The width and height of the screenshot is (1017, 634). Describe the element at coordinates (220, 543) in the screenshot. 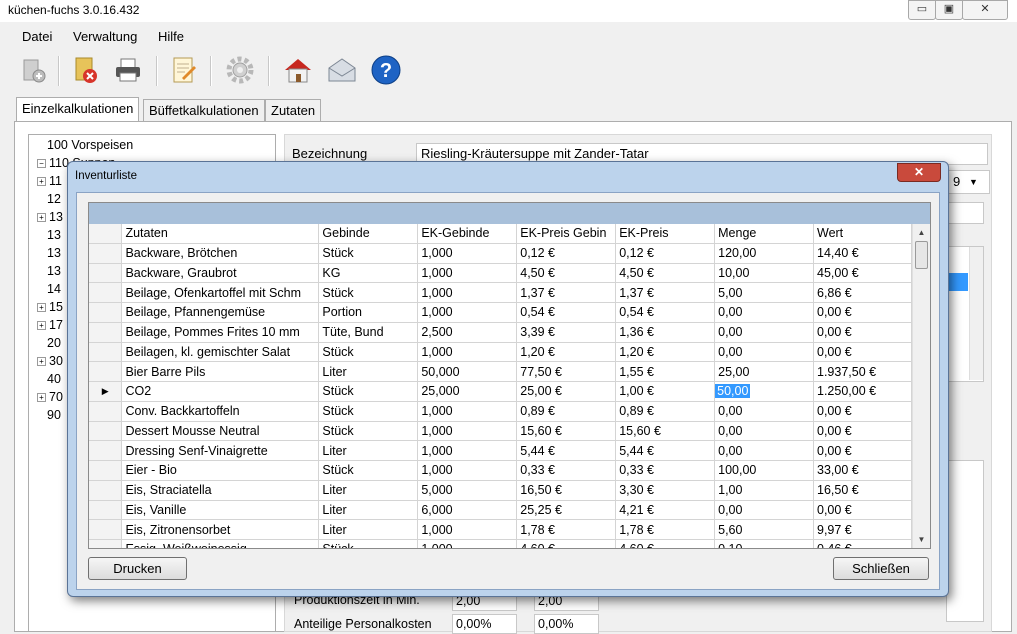

I see `table-cell: Essig, Weißweinessig` at that location.